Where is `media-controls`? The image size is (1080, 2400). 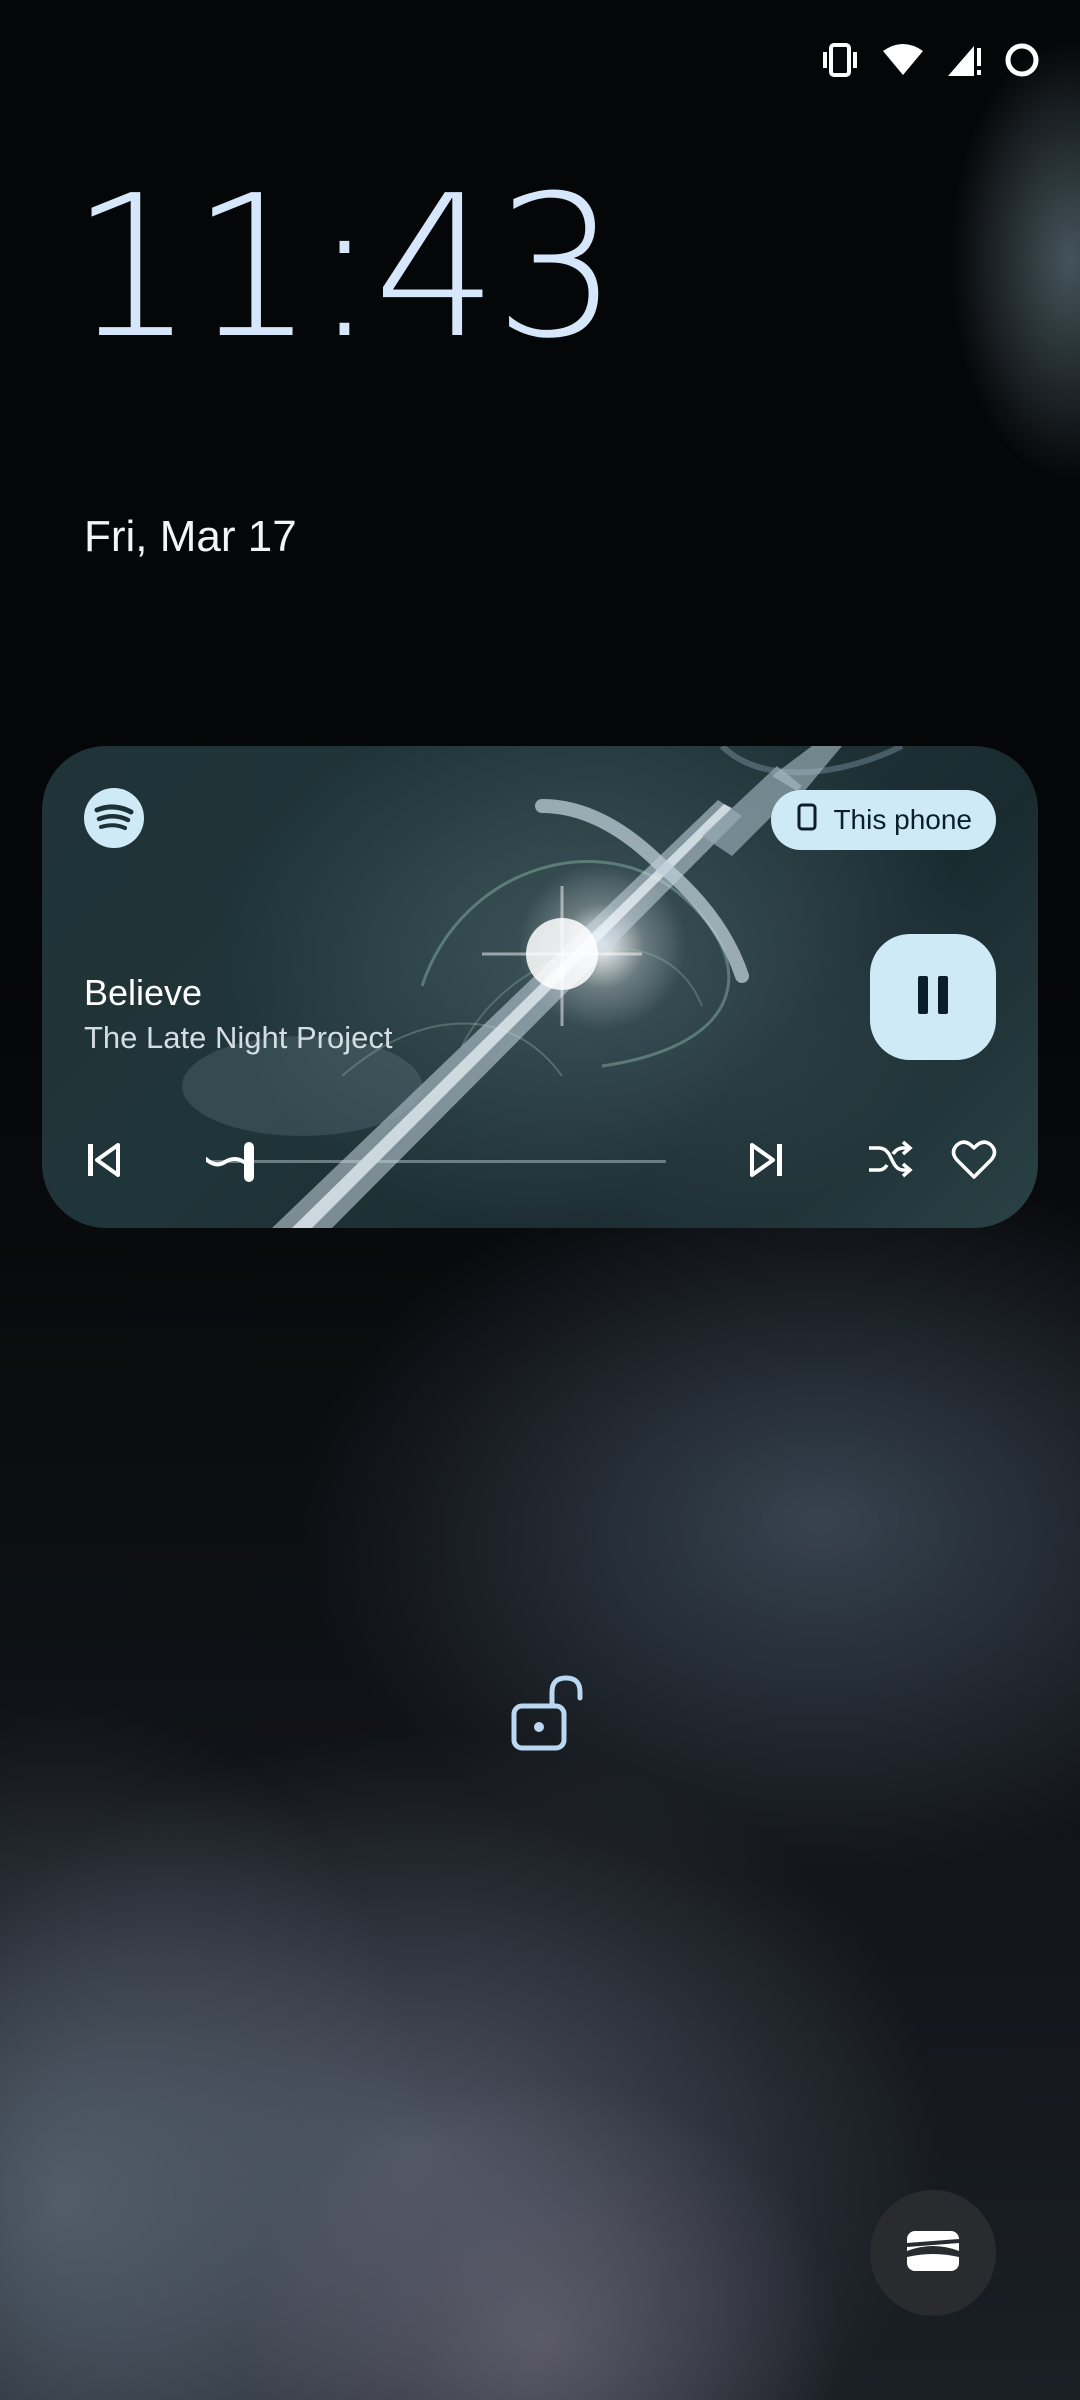
media-controls is located at coordinates (540, 1162).